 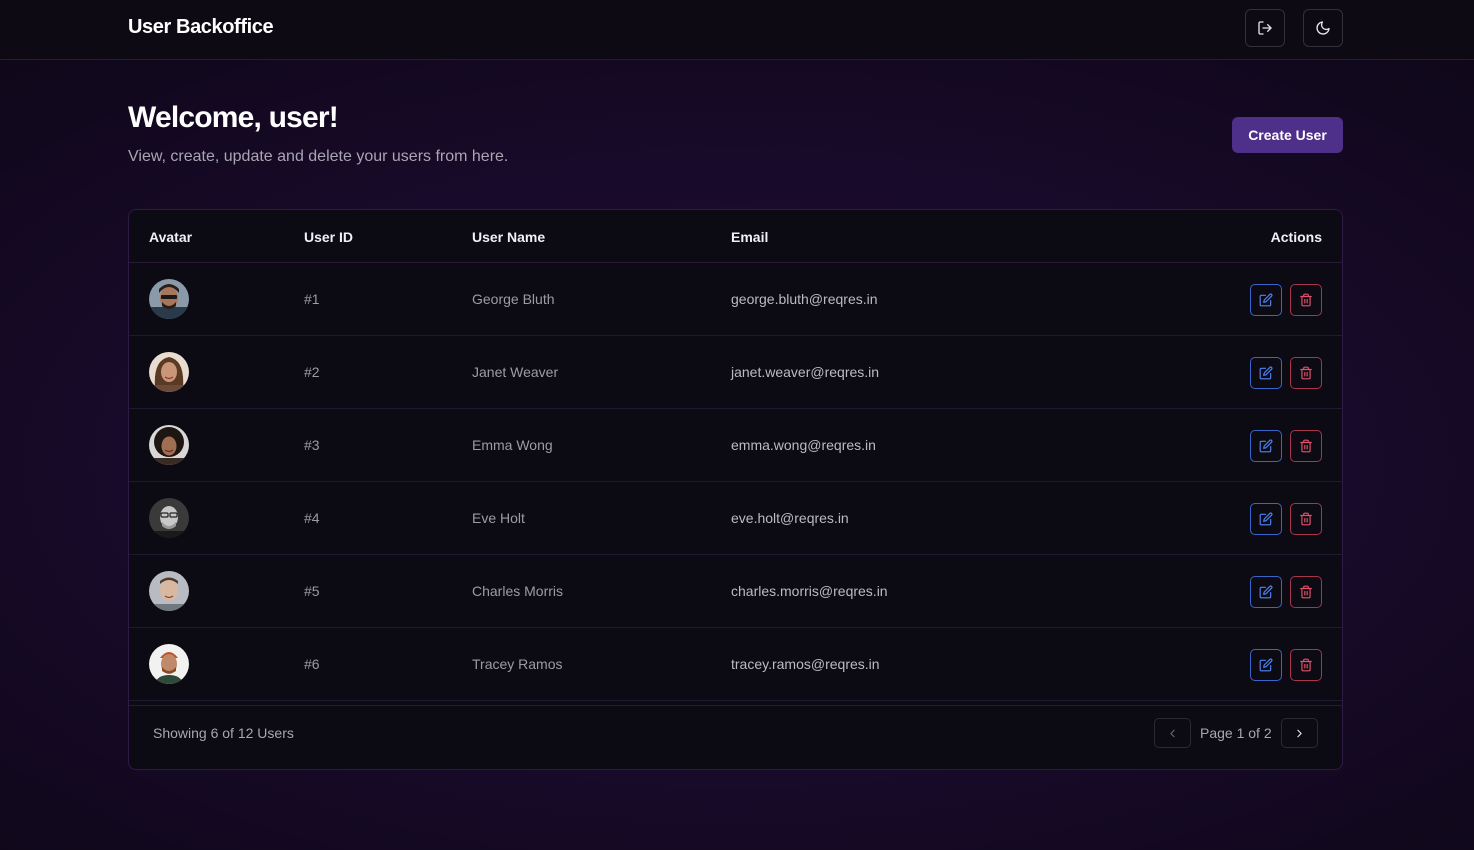 What do you see at coordinates (512, 445) in the screenshot?
I see `user-name-cell: Emma Wong` at bounding box center [512, 445].